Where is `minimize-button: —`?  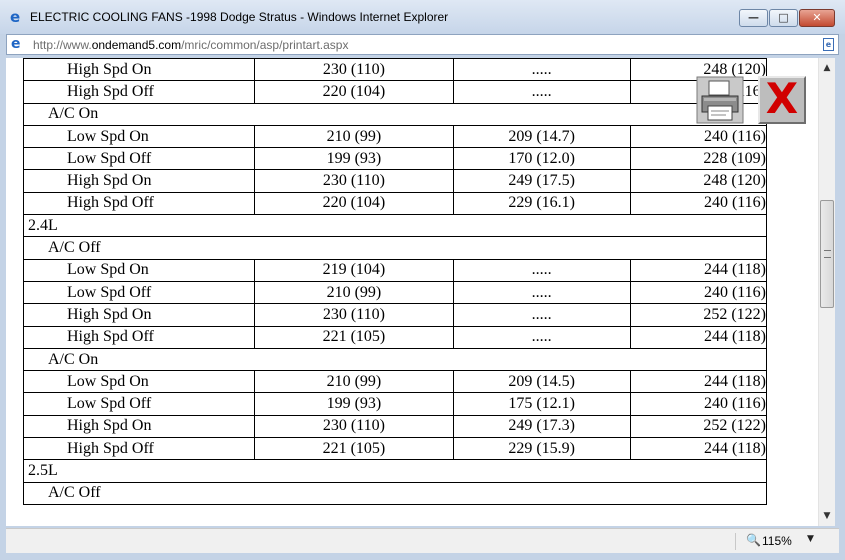 minimize-button: — is located at coordinates (753, 18).